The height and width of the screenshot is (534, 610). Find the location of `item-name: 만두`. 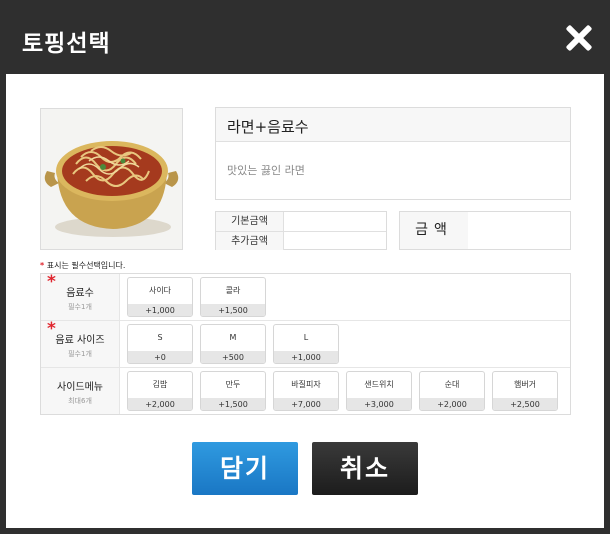

item-name: 만두 is located at coordinates (233, 384).